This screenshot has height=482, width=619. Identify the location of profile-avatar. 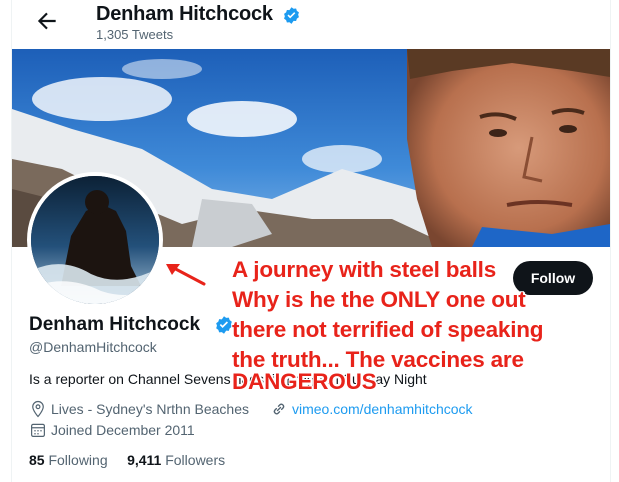
(95, 240).